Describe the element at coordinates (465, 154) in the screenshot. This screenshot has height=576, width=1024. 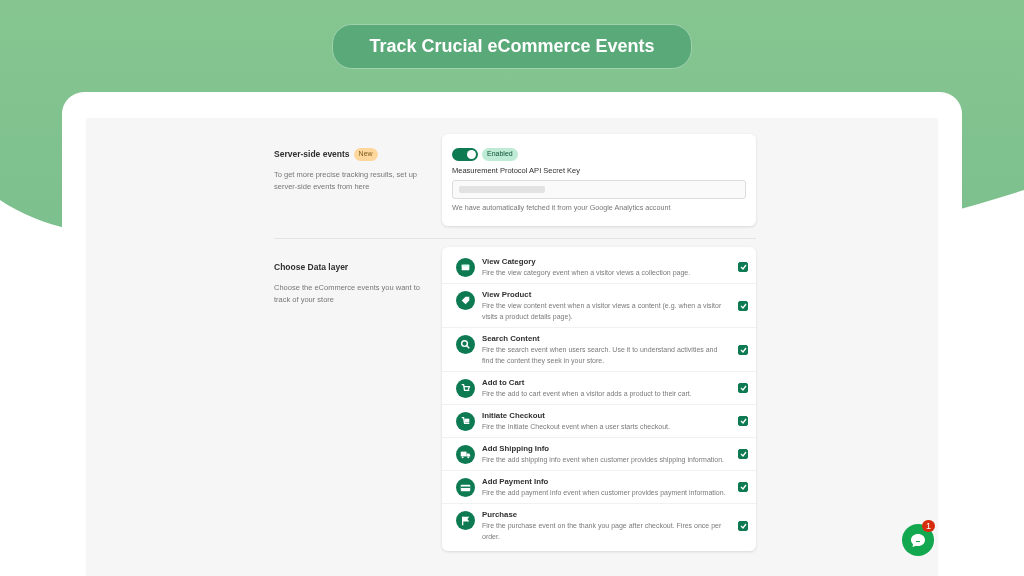
I see `toggle-switch` at that location.